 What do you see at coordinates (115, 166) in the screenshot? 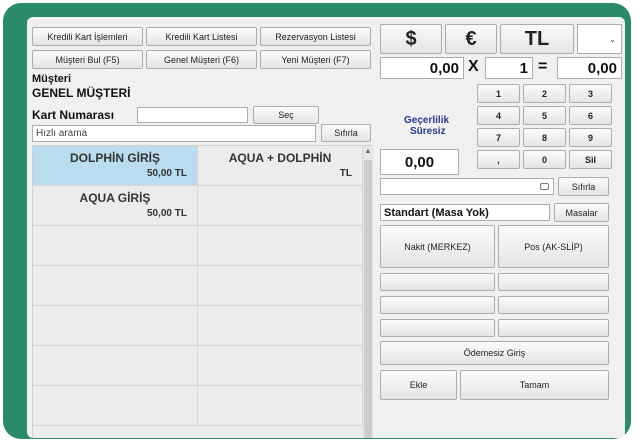
I see `product-cell: DOLPHİN GİRİŞ 50,00 TL` at bounding box center [115, 166].